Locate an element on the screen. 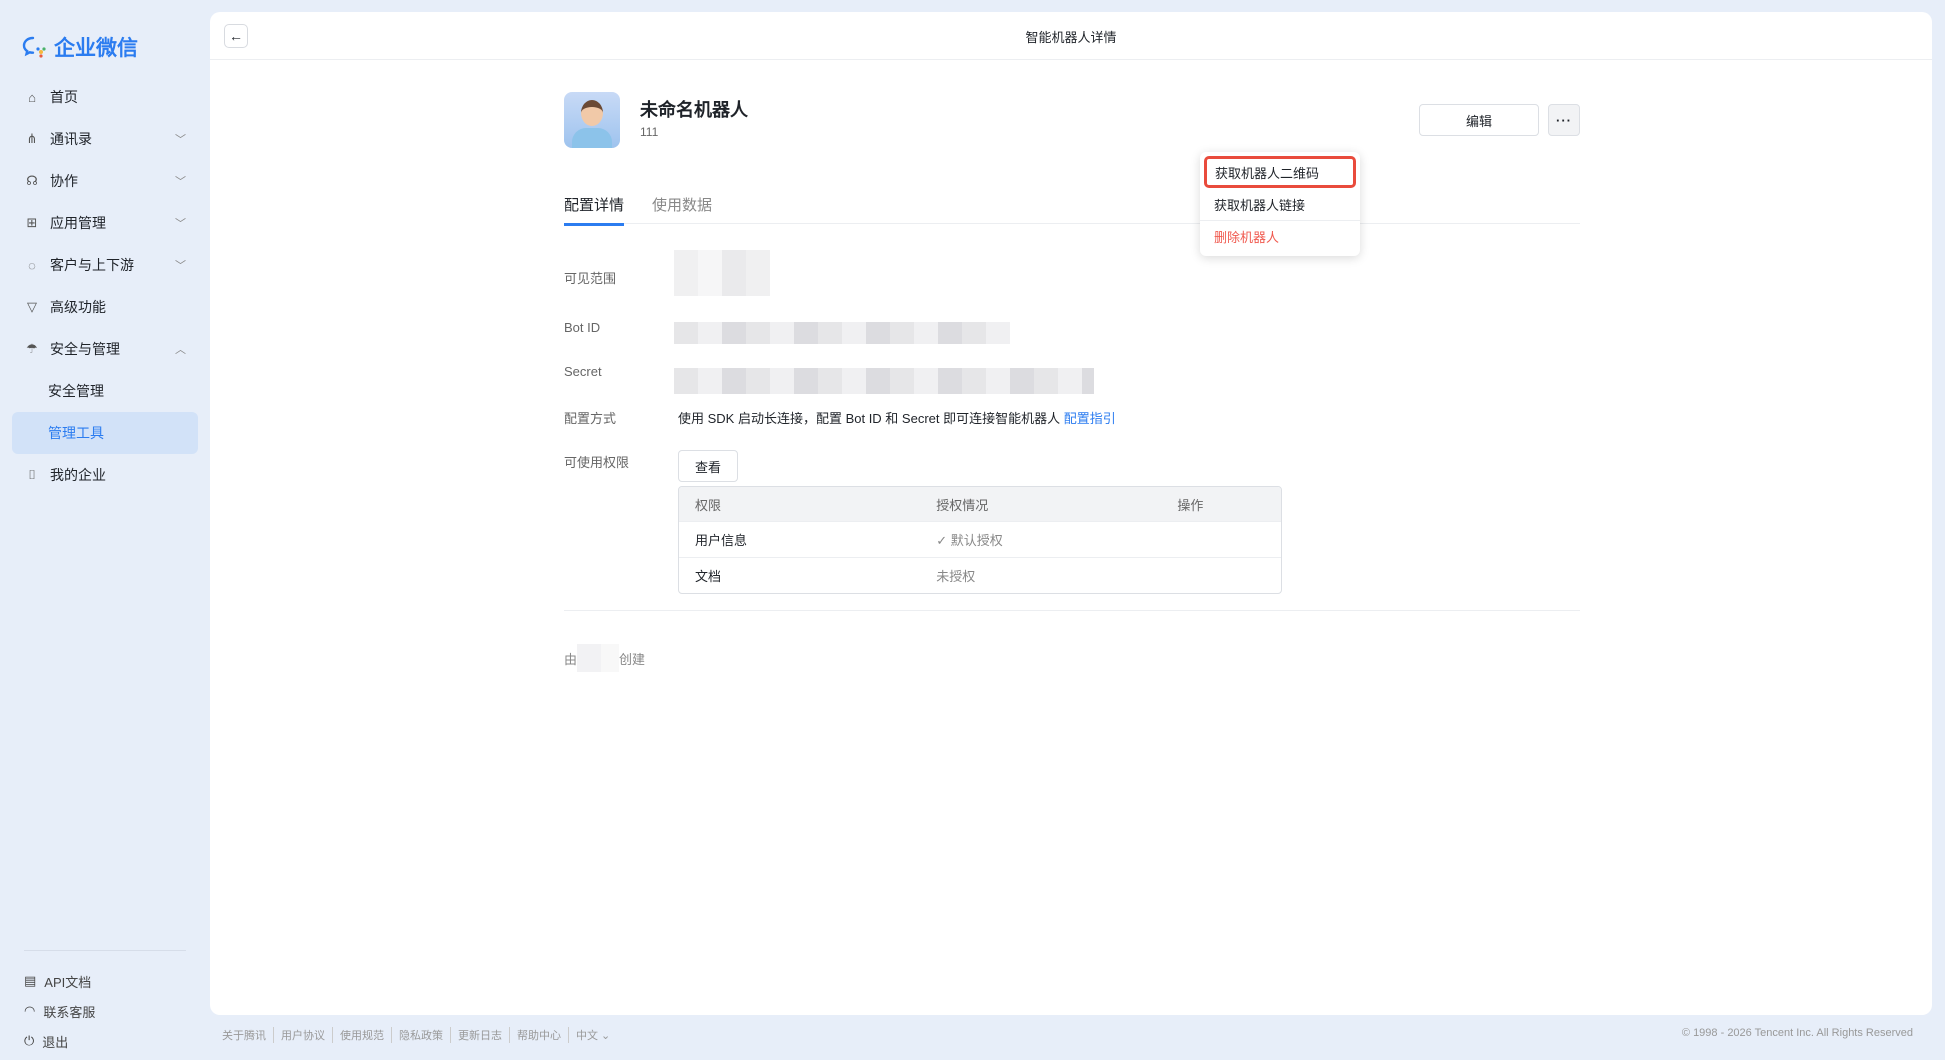 This screenshot has width=1945, height=1060. nav-advanced: ▽ 高级功能 is located at coordinates (105, 307).